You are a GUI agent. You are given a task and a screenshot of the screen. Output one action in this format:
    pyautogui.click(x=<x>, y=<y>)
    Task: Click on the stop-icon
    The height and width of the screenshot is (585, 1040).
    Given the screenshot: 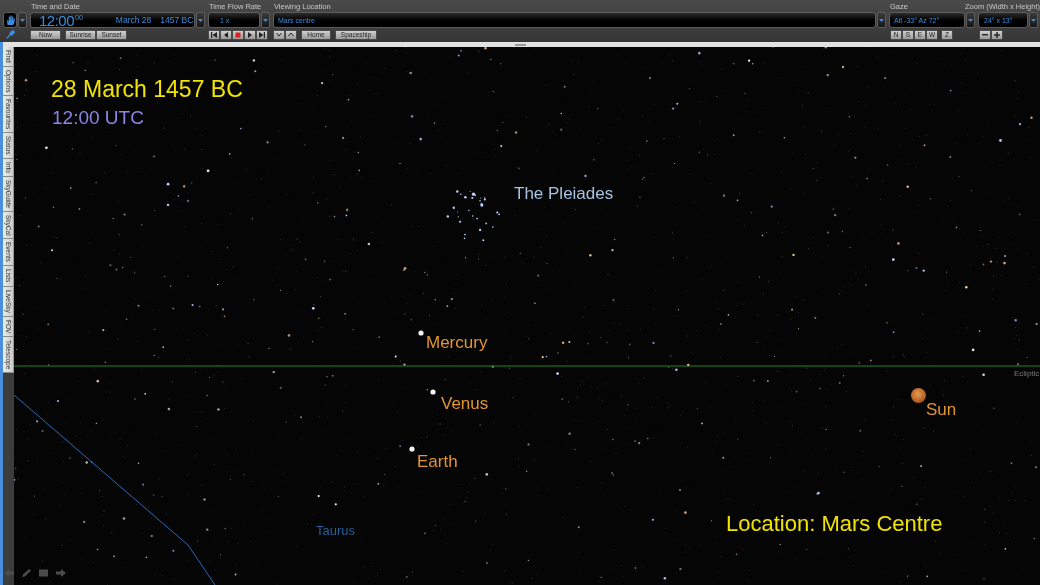 What is the action you would take?
    pyautogui.click(x=238, y=34)
    